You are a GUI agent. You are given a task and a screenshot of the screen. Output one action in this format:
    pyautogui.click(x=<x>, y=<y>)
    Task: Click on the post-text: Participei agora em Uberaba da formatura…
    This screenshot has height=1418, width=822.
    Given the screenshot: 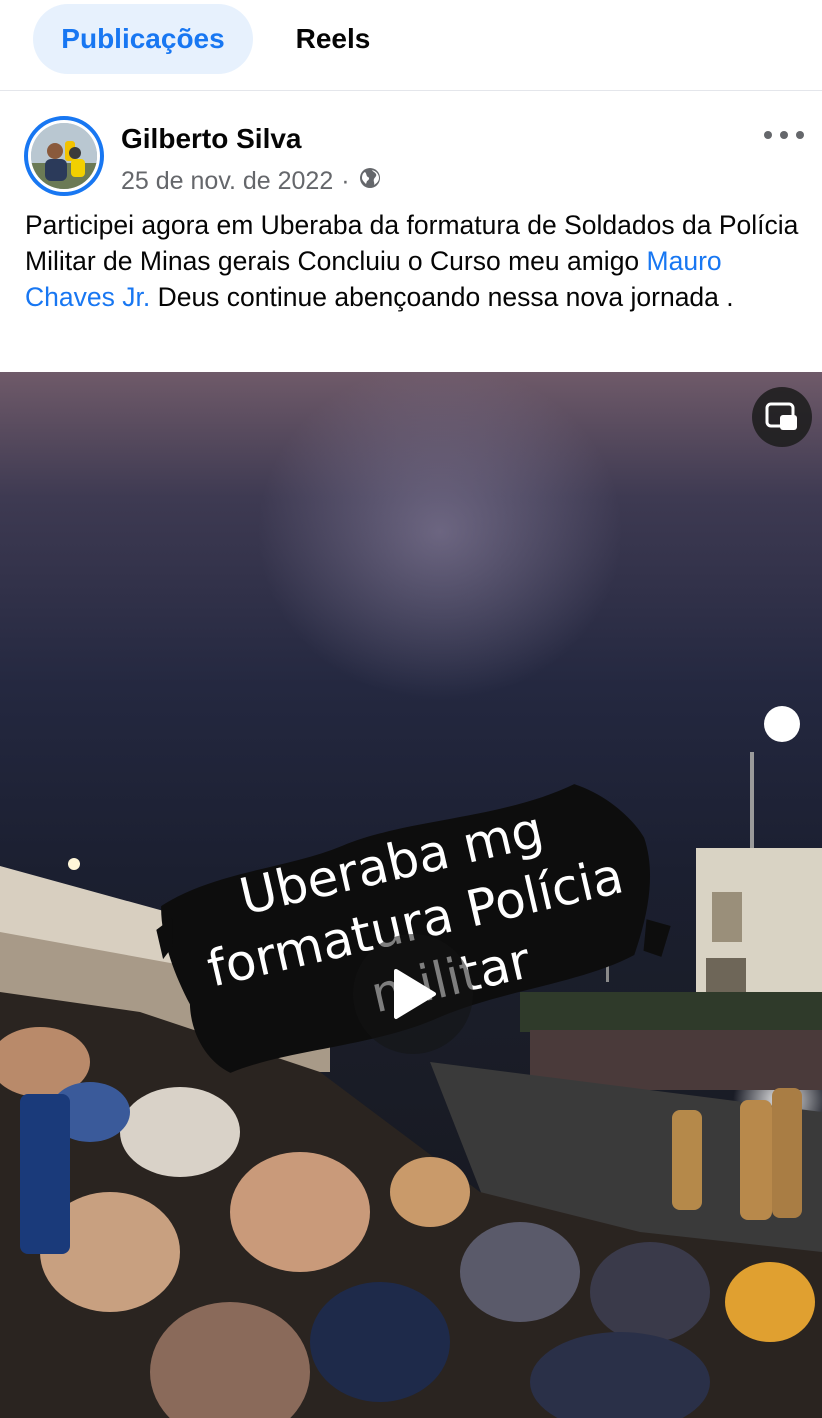 What is the action you would take?
    pyautogui.click(x=415, y=261)
    